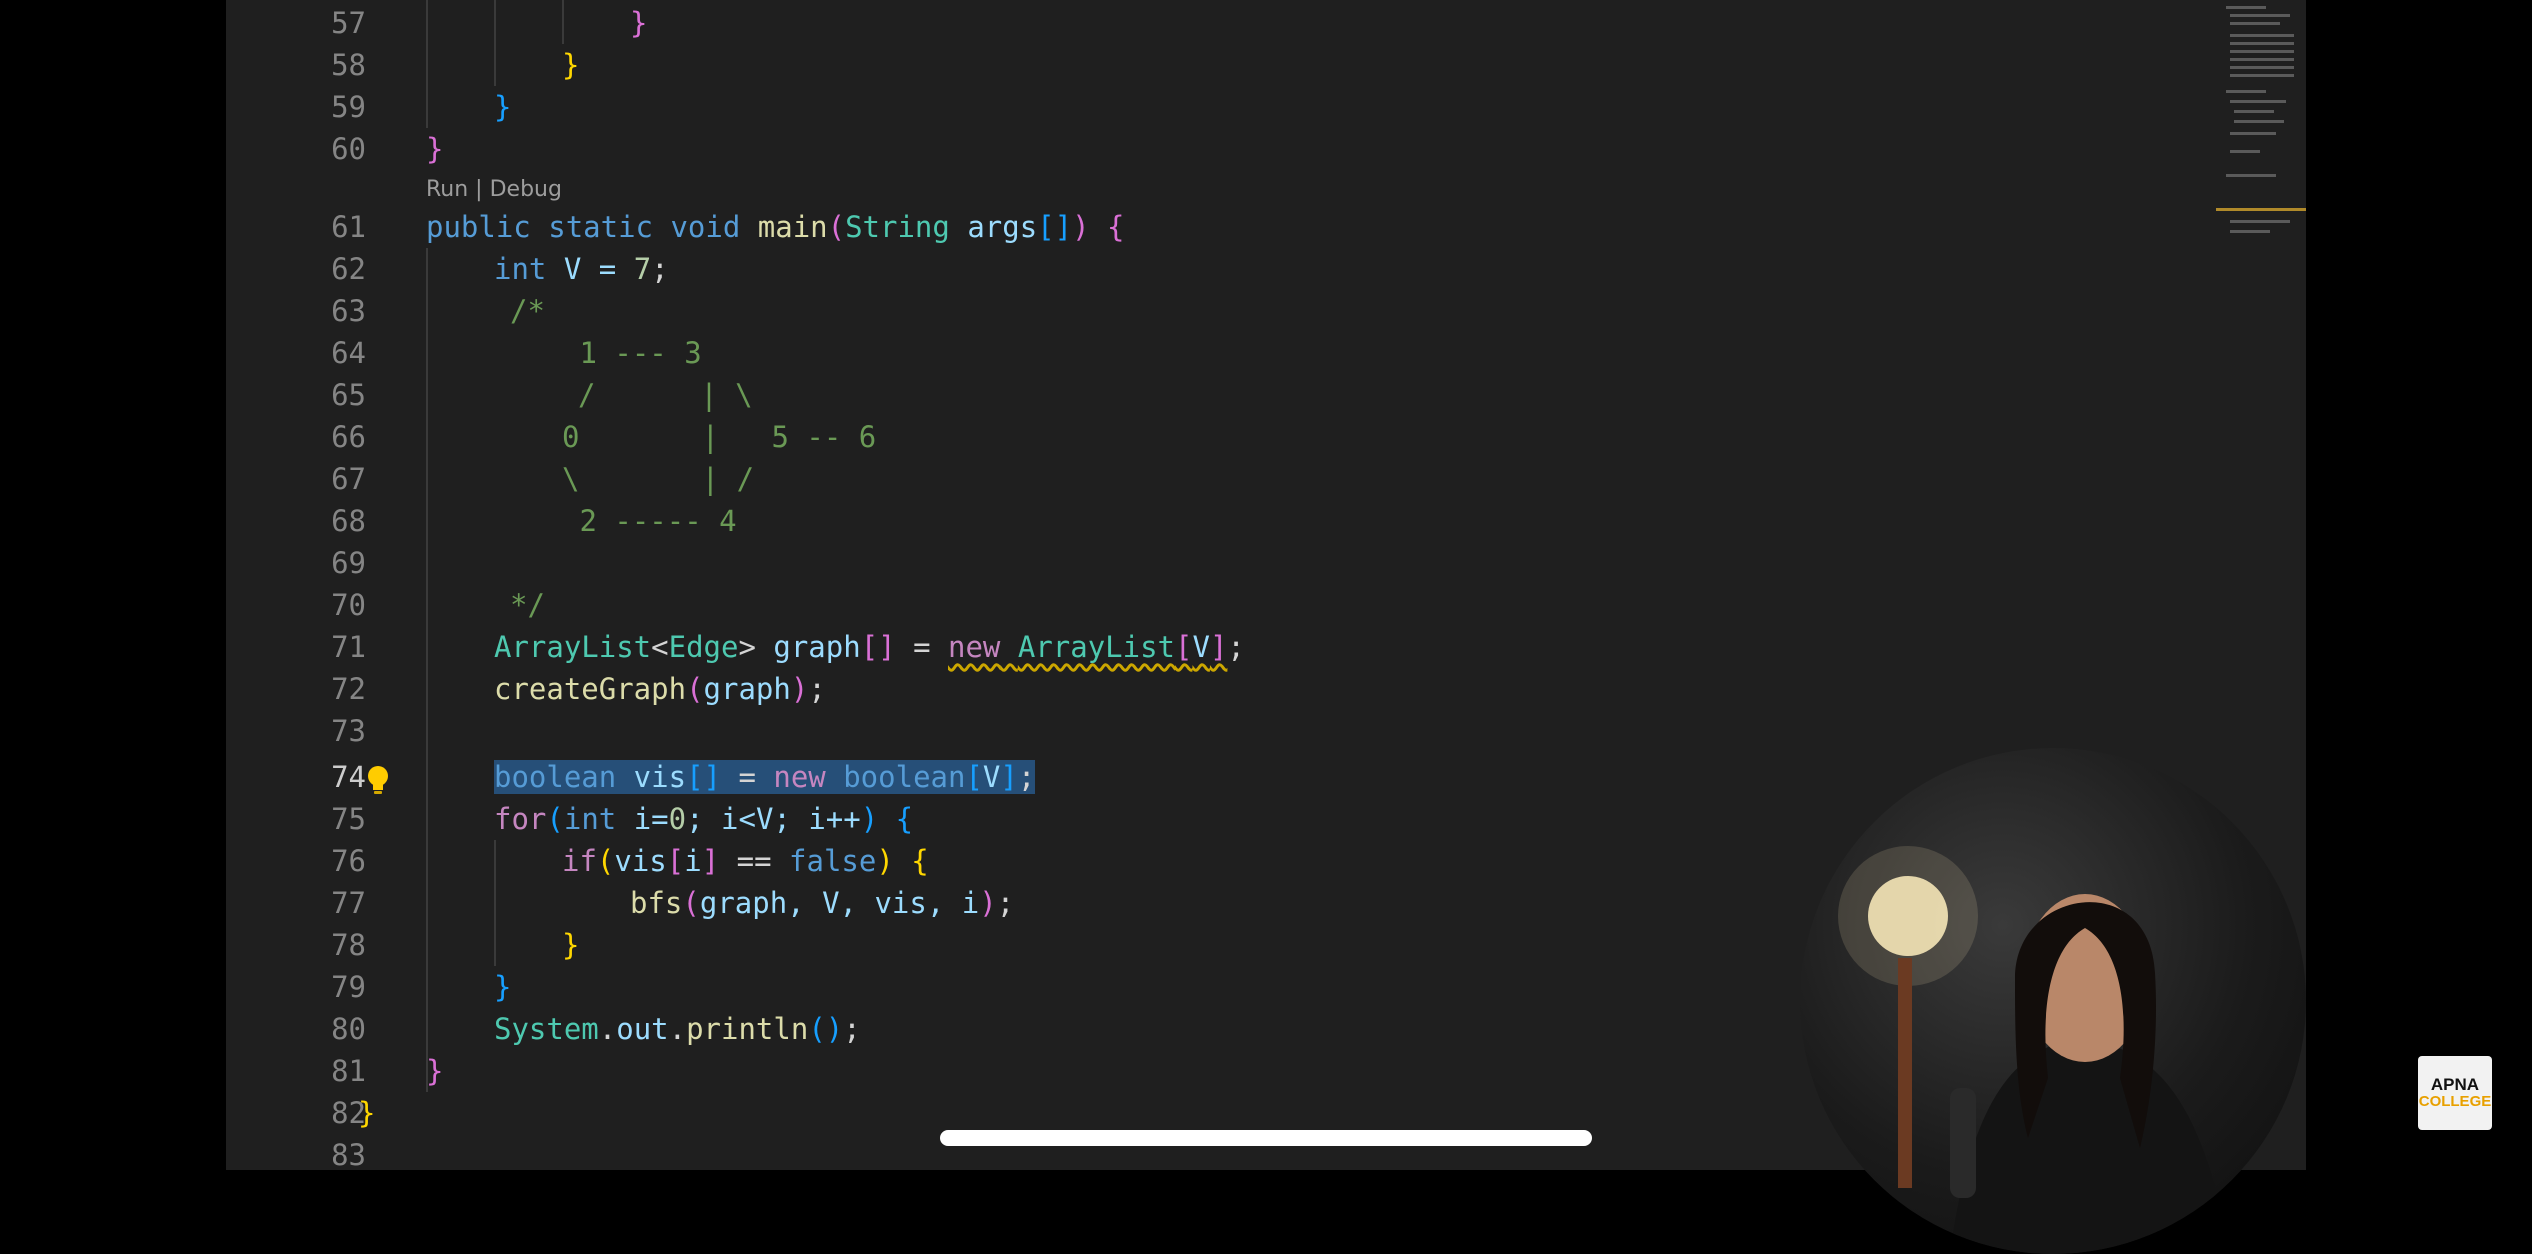  Describe the element at coordinates (447, 189) in the screenshot. I see `run-codelens-link: Run` at that location.